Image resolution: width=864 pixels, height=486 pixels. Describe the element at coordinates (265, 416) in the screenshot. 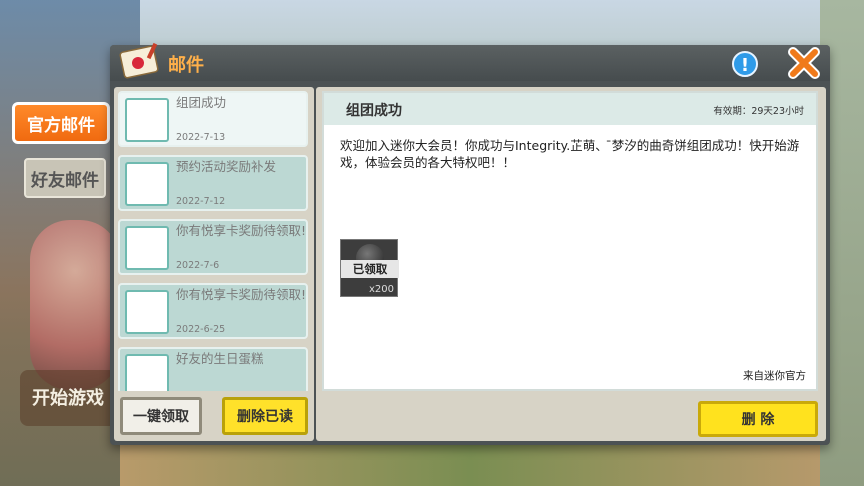

I see `delete-read-button: 删除已读` at that location.